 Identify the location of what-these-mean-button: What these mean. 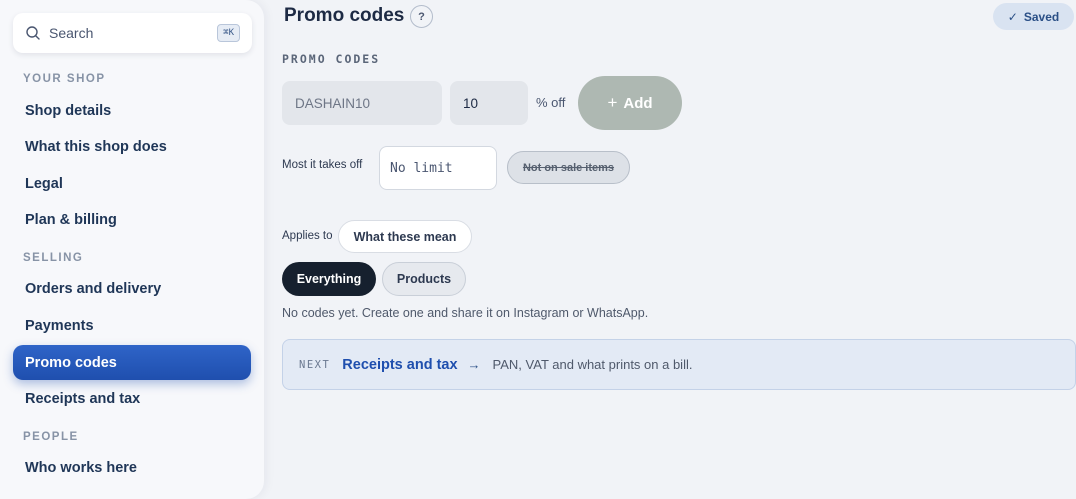
(405, 236).